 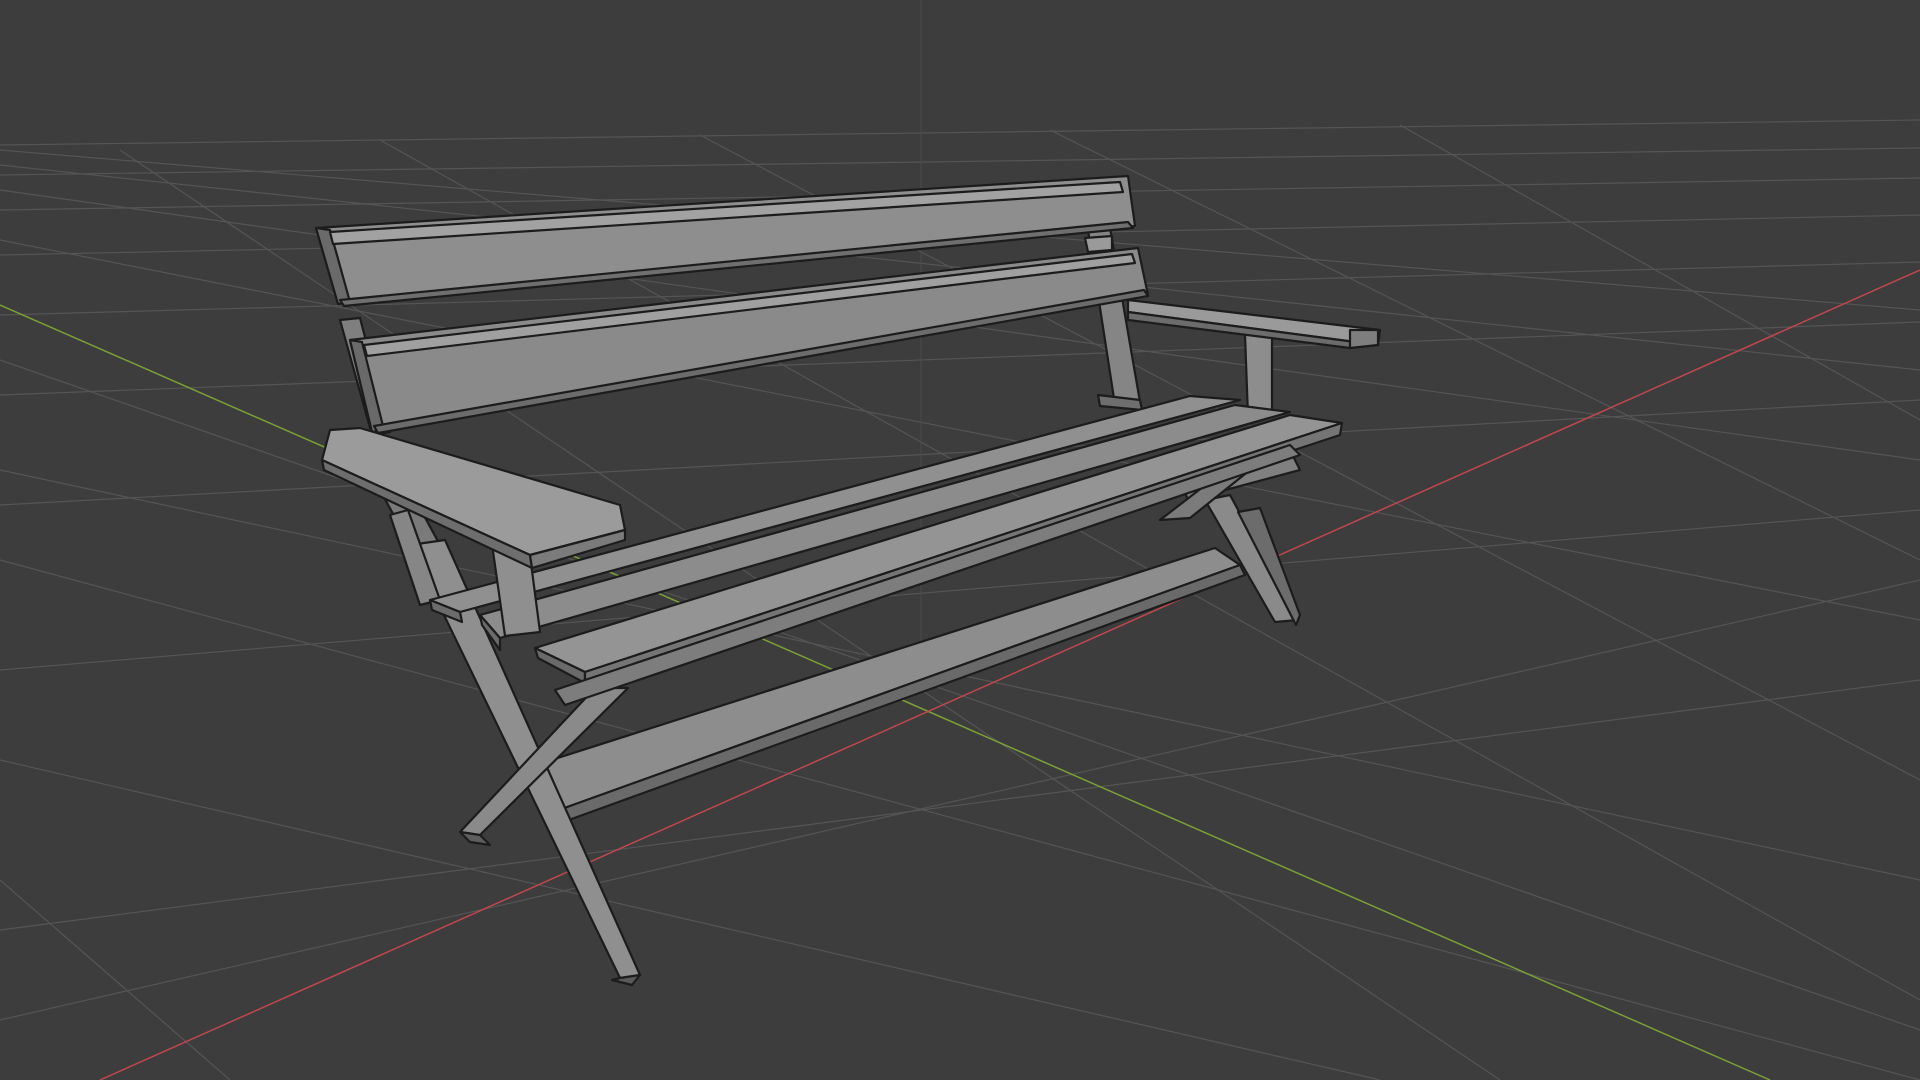 What do you see at coordinates (1098, 244) in the screenshot?
I see `back-connector-right` at bounding box center [1098, 244].